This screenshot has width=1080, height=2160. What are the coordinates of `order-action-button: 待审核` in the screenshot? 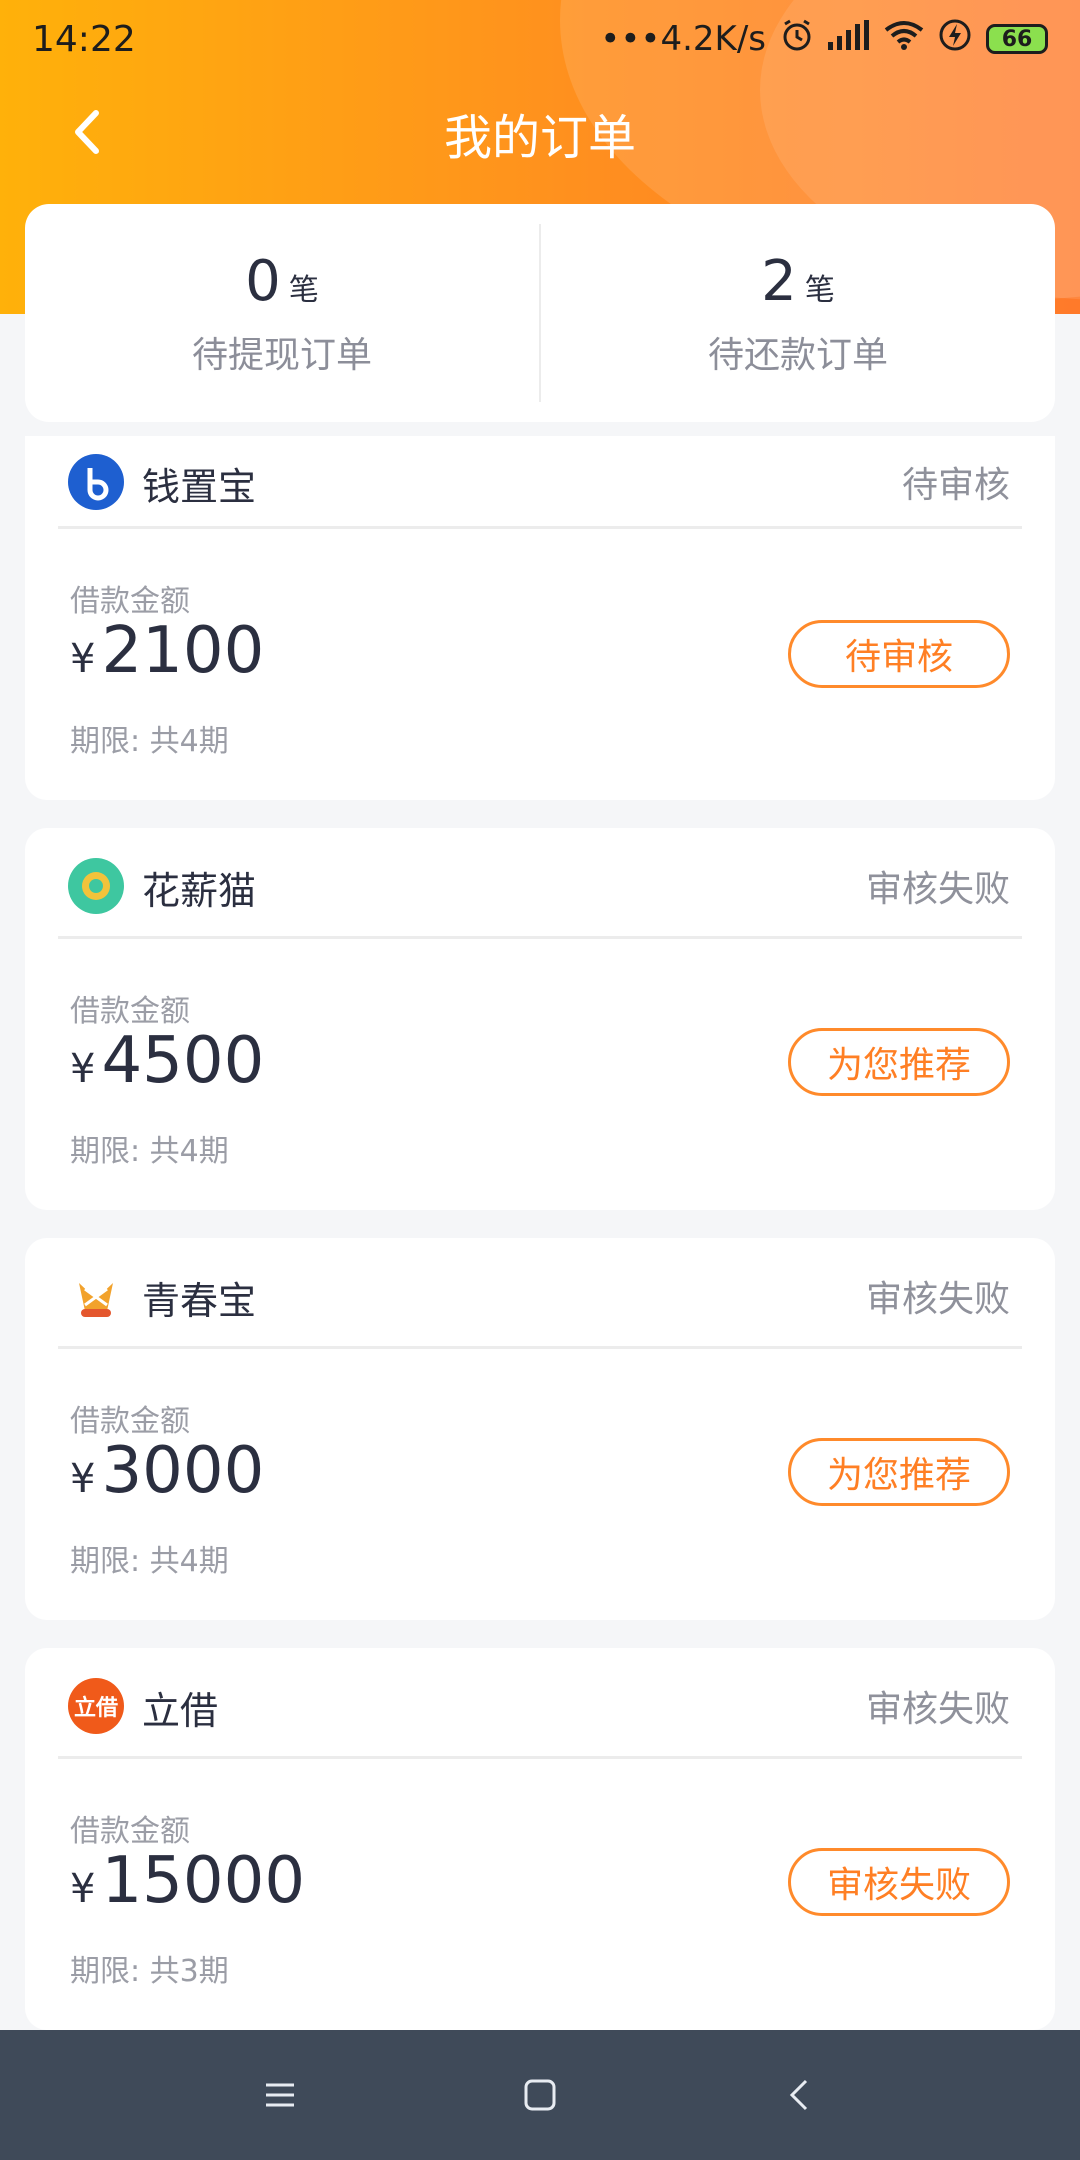 It's located at (899, 654).